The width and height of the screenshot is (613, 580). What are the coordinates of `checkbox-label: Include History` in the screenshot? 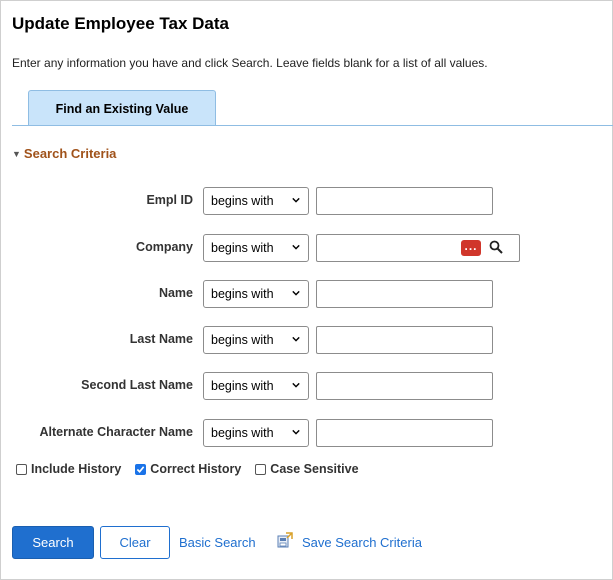 It's located at (76, 469).